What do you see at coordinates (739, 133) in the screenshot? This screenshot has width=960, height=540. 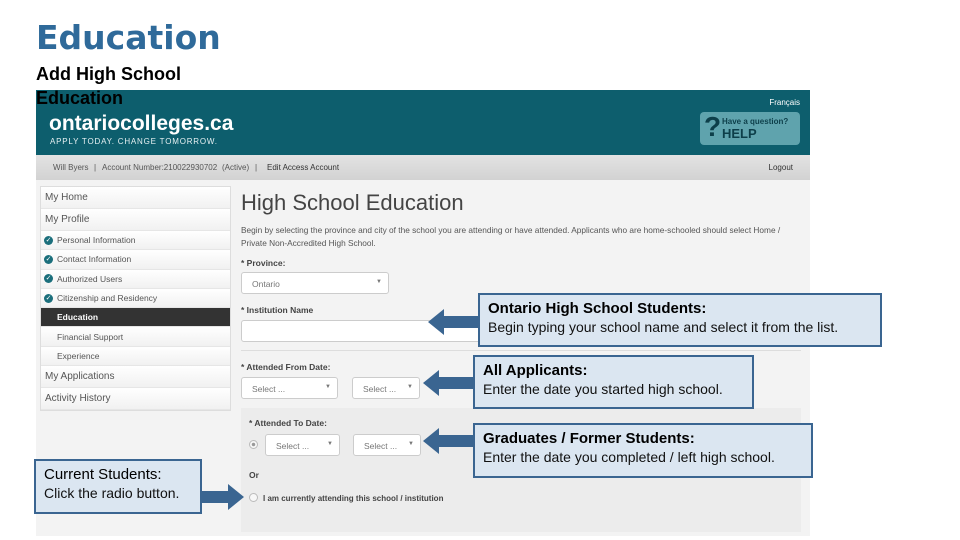 I see `help-line2: HELP` at bounding box center [739, 133].